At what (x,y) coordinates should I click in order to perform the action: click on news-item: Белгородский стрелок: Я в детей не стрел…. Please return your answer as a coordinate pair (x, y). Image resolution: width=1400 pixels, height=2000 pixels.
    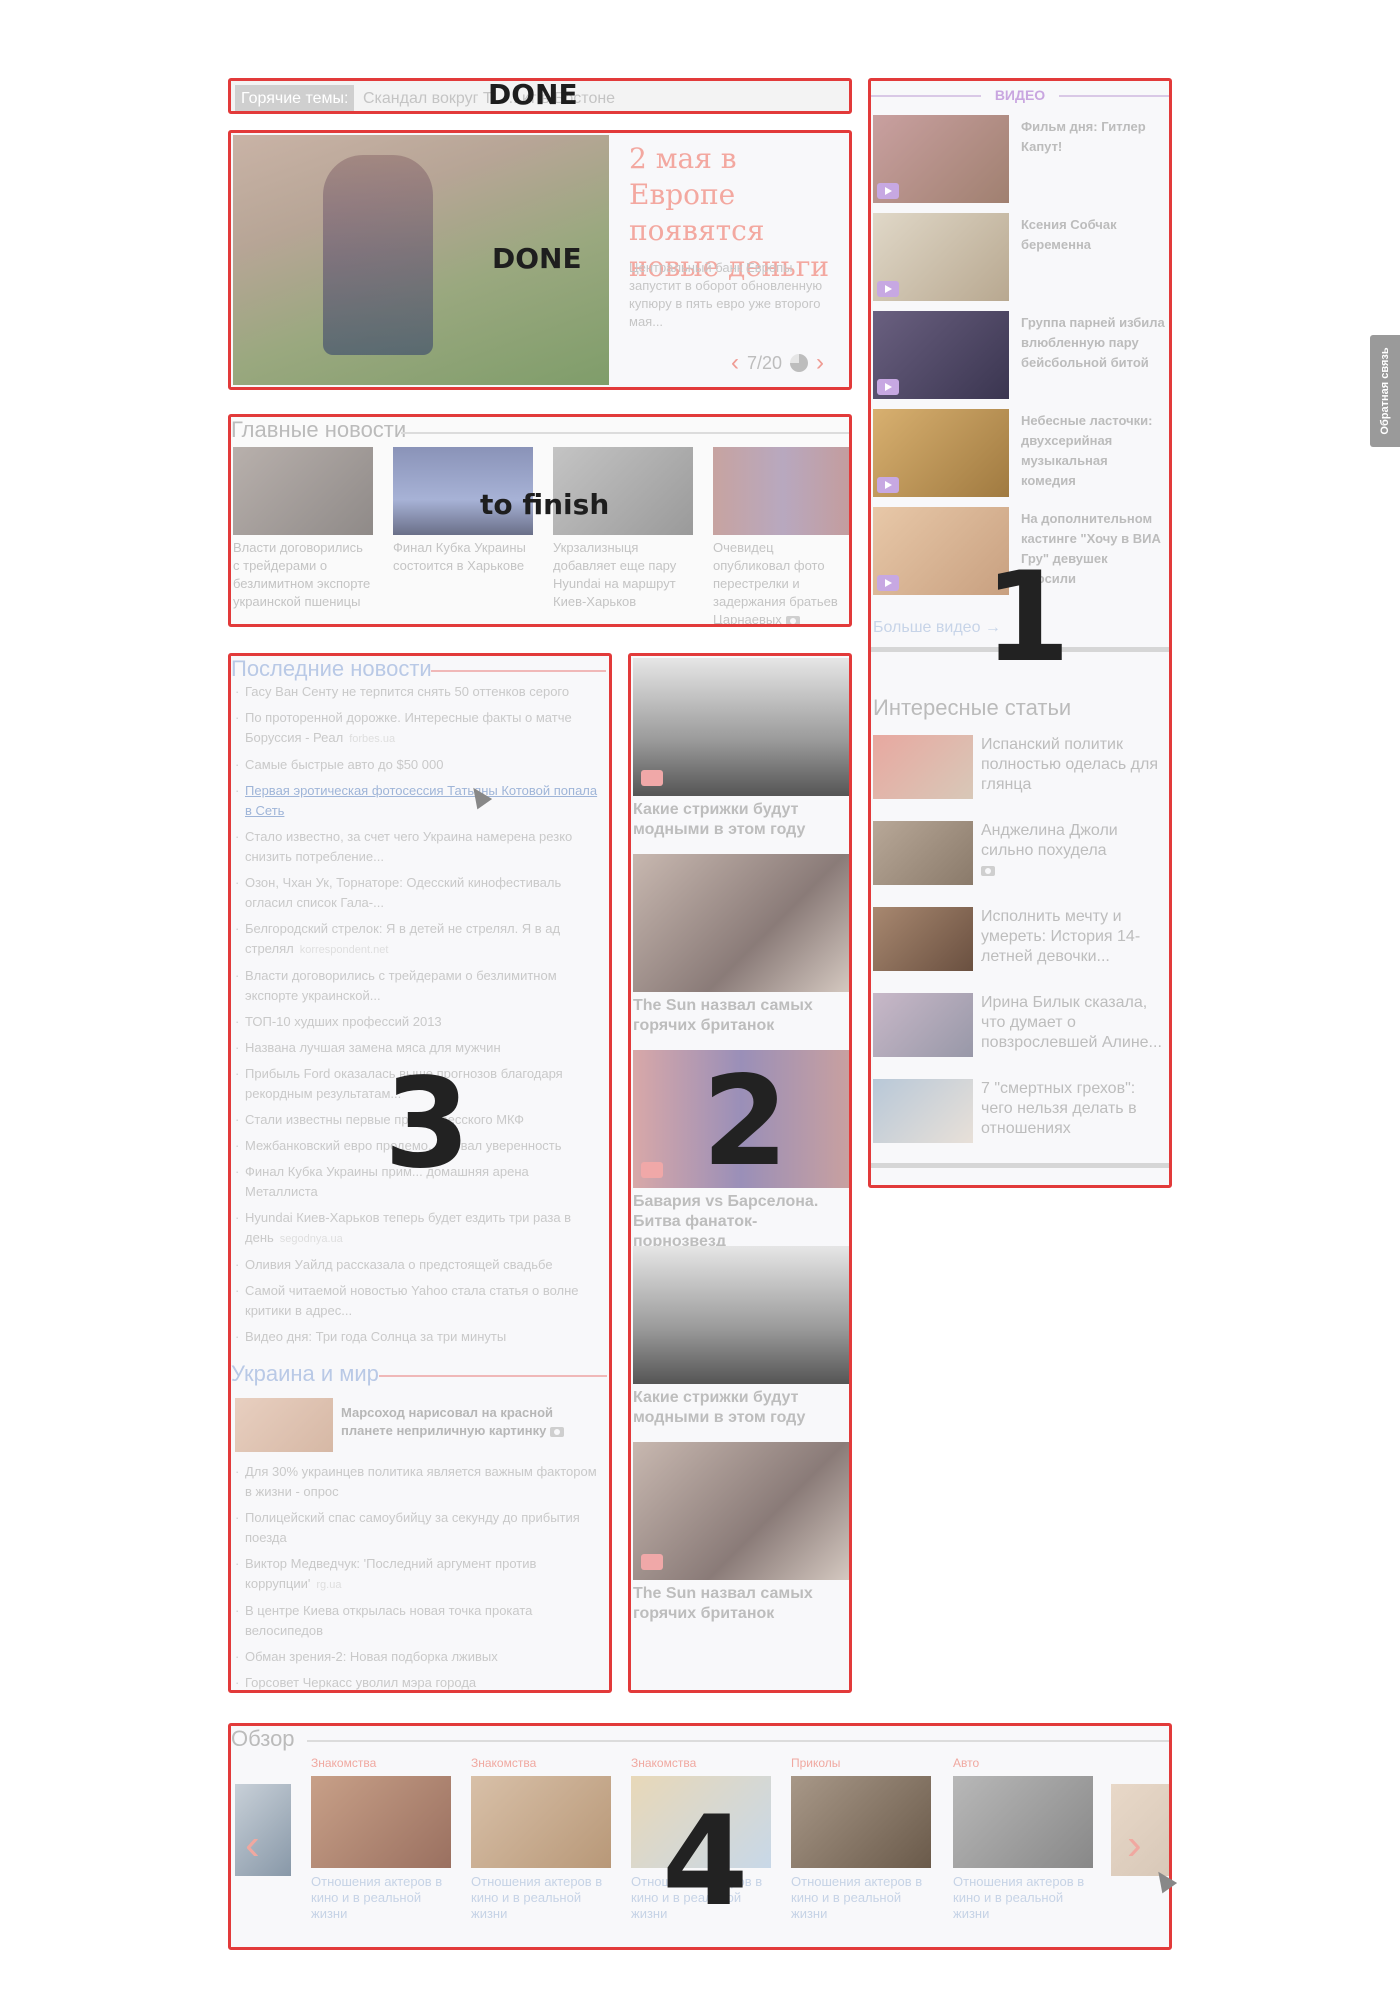
    Looking at the image, I should click on (420, 939).